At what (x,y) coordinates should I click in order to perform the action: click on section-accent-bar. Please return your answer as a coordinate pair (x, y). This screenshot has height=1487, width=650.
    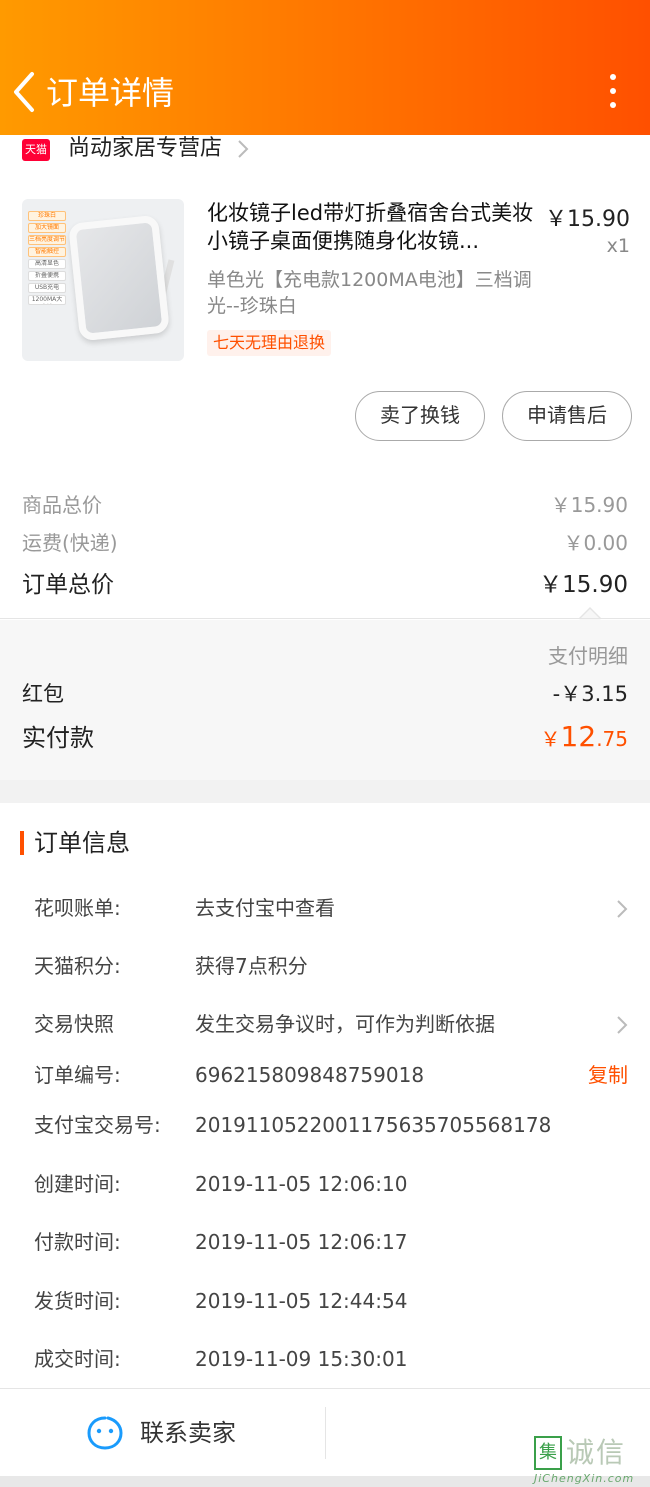
    Looking at the image, I should click on (22, 843).